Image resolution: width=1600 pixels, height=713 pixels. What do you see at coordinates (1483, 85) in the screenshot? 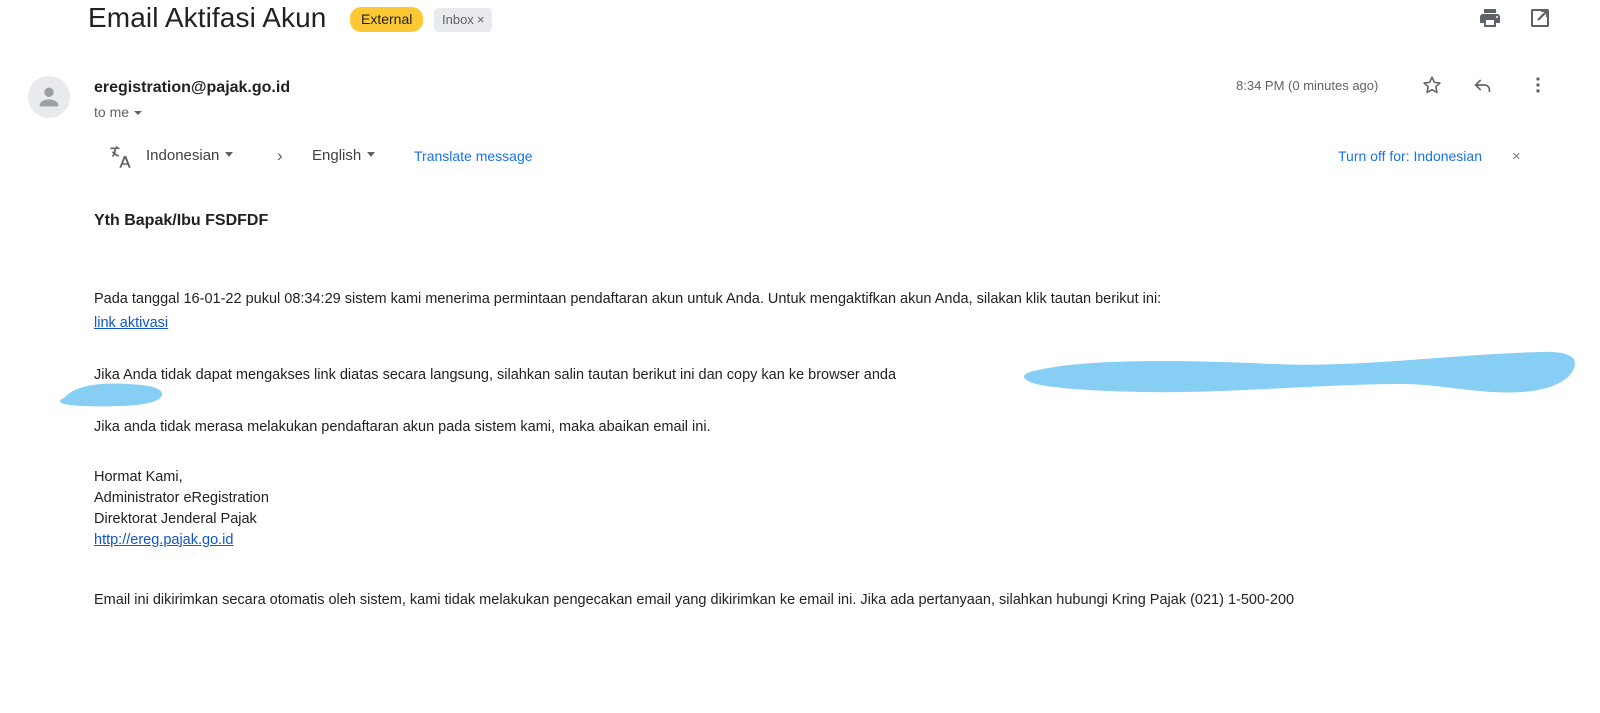
I see `reply-icon` at bounding box center [1483, 85].